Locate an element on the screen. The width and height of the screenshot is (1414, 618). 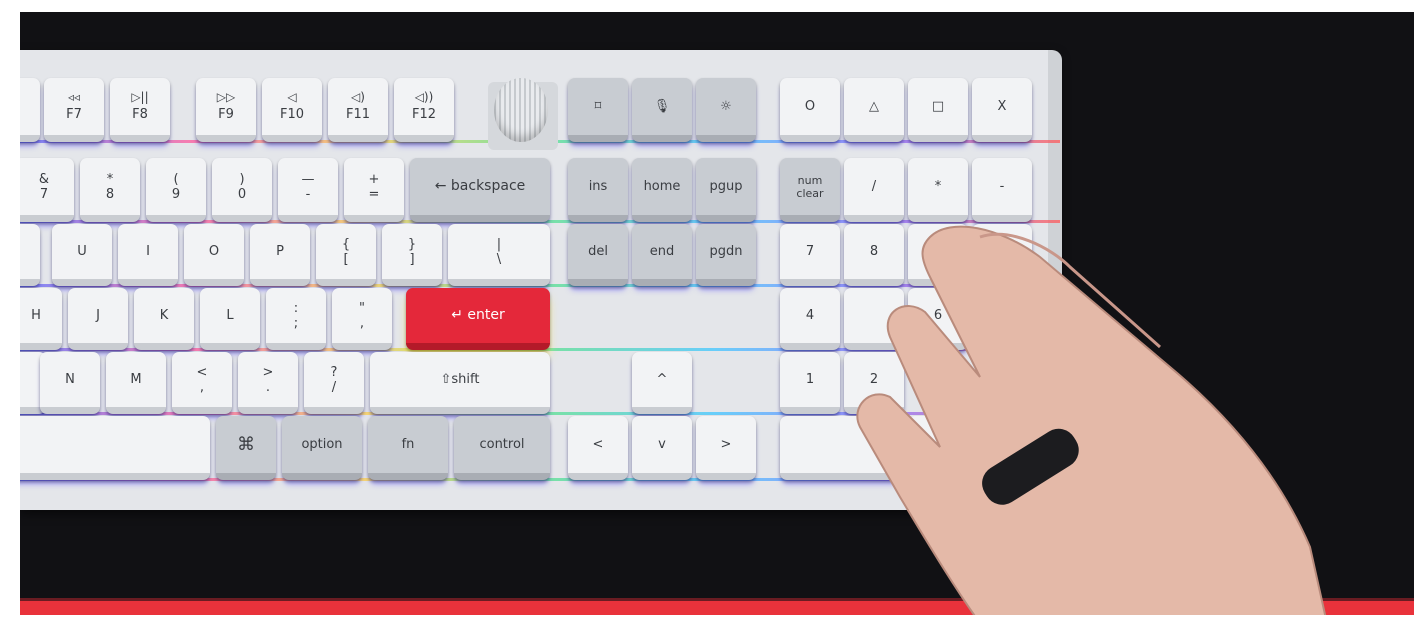
key-numpad-slash: / is located at coordinates (874, 190).